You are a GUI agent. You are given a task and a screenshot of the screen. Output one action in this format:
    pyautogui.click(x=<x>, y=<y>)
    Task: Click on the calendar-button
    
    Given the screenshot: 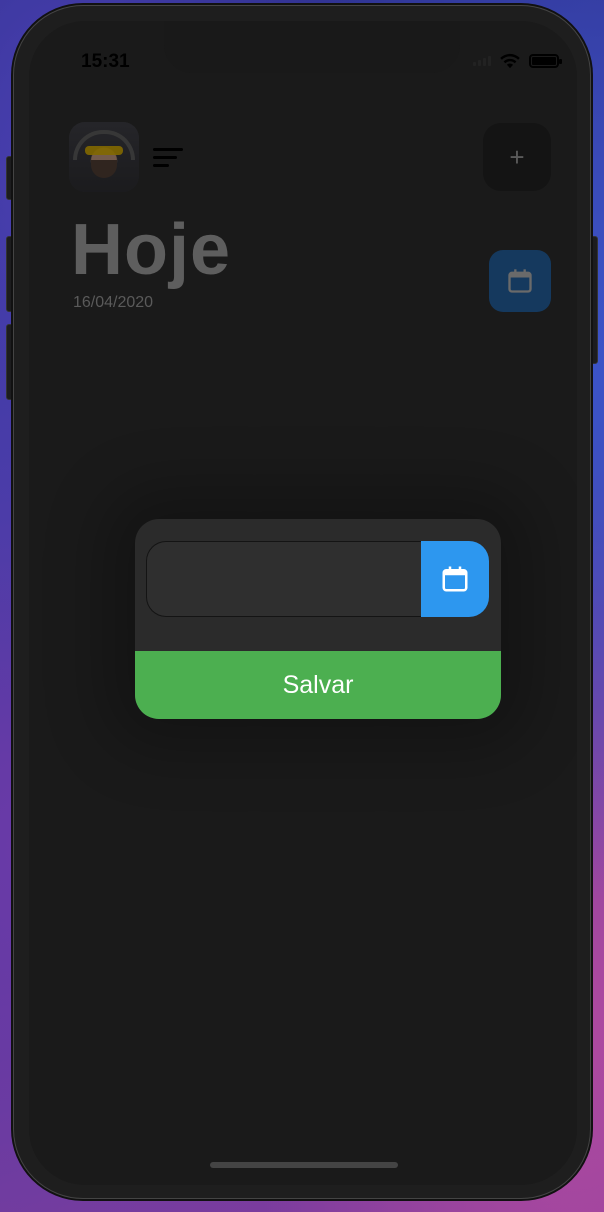 What is the action you would take?
    pyautogui.click(x=520, y=281)
    